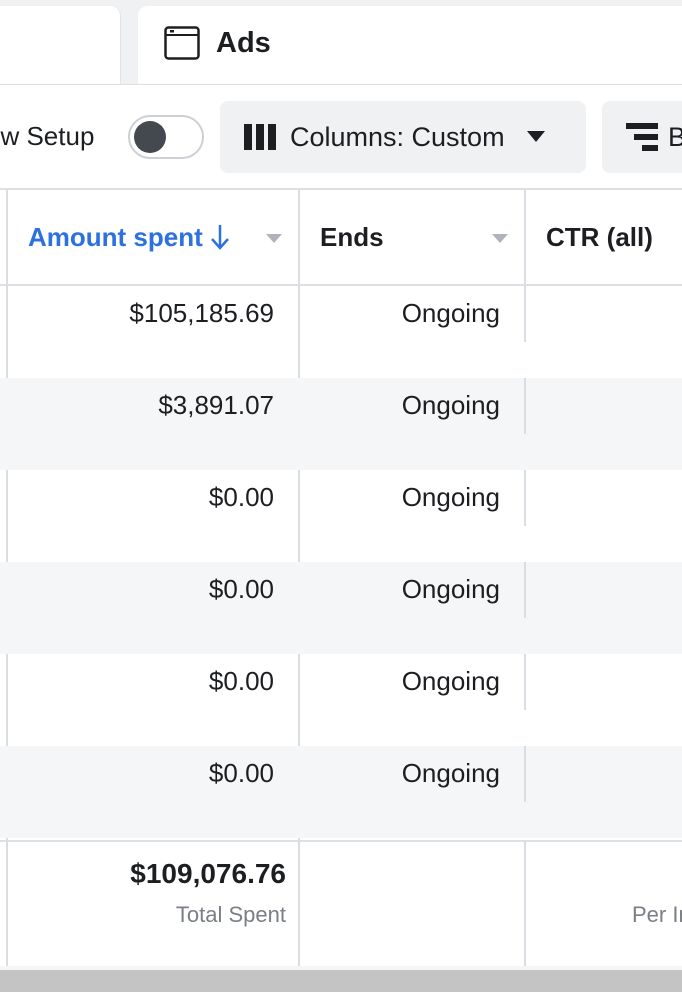 Image resolution: width=682 pixels, height=992 pixels. I want to click on table-header-row: Amount spent Ends CTR (all), so click(341, 238).